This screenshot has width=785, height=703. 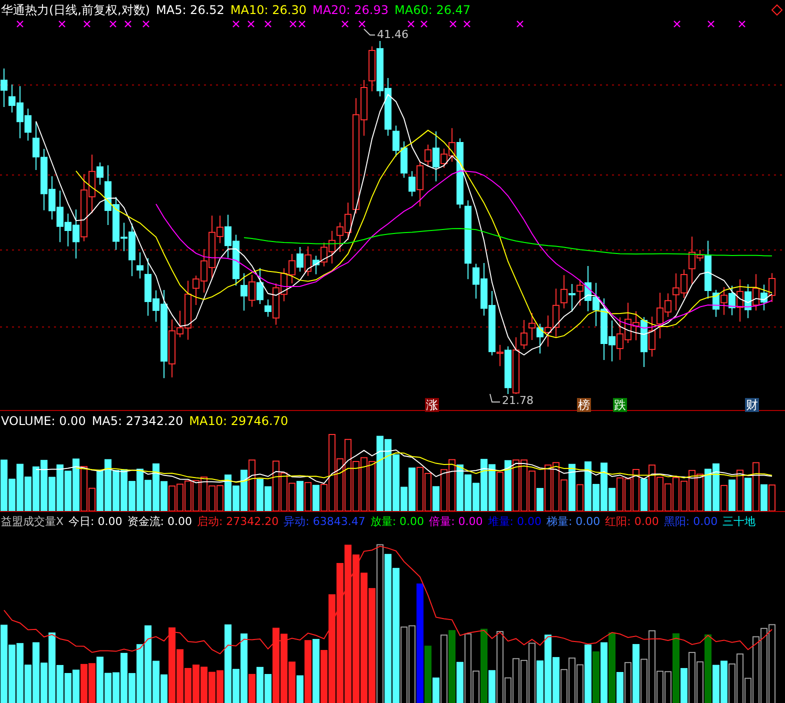 I want to click on indicator-value: MA10: 29746.70, so click(x=238, y=421).